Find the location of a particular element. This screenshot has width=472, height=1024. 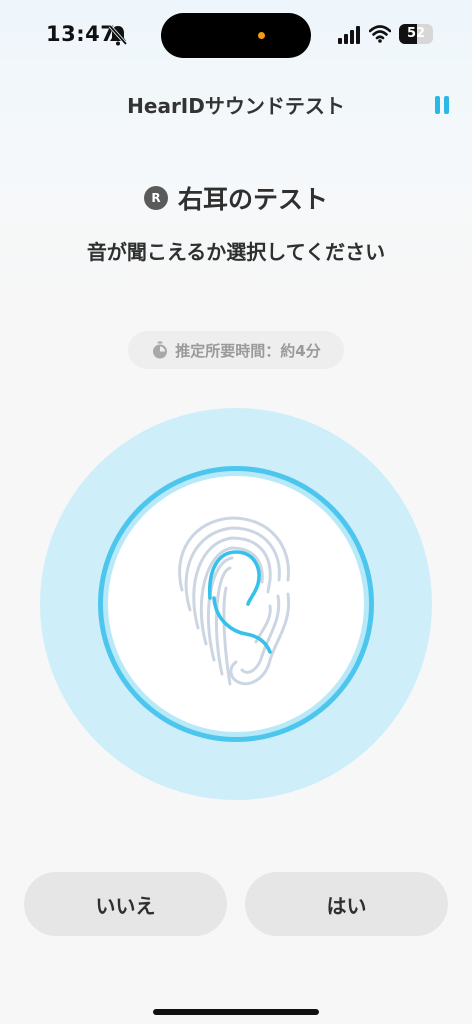

battery-icon: 52 is located at coordinates (416, 34).